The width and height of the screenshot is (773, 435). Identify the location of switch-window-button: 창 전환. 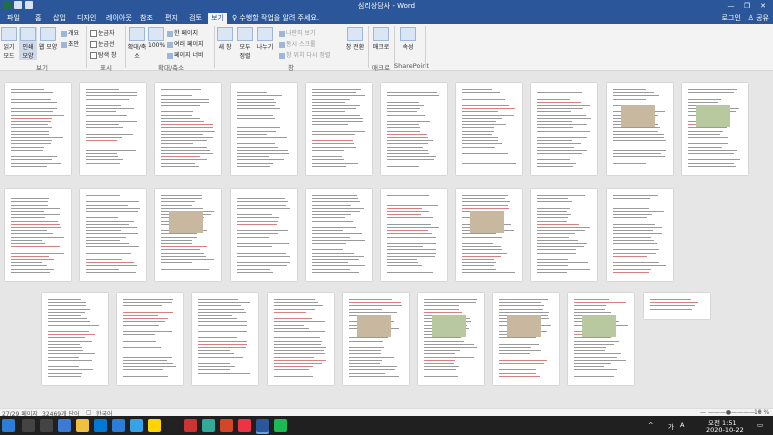
(355, 39).